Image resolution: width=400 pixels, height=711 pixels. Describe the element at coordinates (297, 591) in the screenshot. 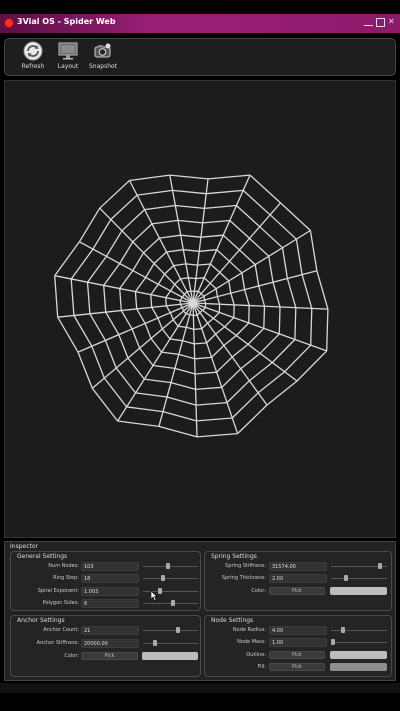

I see `spring-color-pick-button: Pick` at that location.